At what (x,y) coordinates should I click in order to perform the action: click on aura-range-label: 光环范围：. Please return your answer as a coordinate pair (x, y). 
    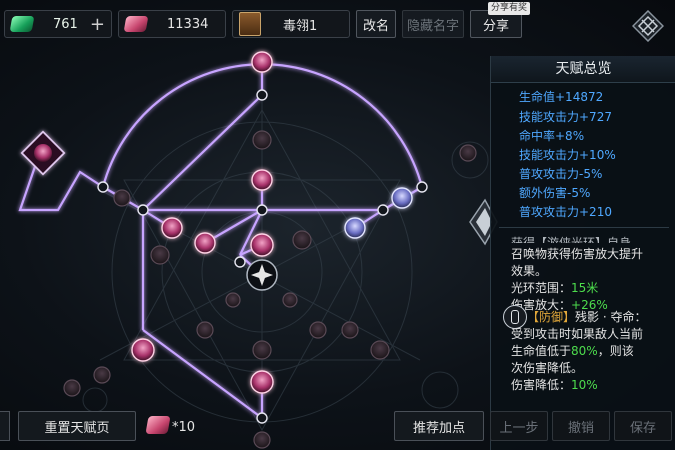
    Looking at the image, I should click on (541, 288).